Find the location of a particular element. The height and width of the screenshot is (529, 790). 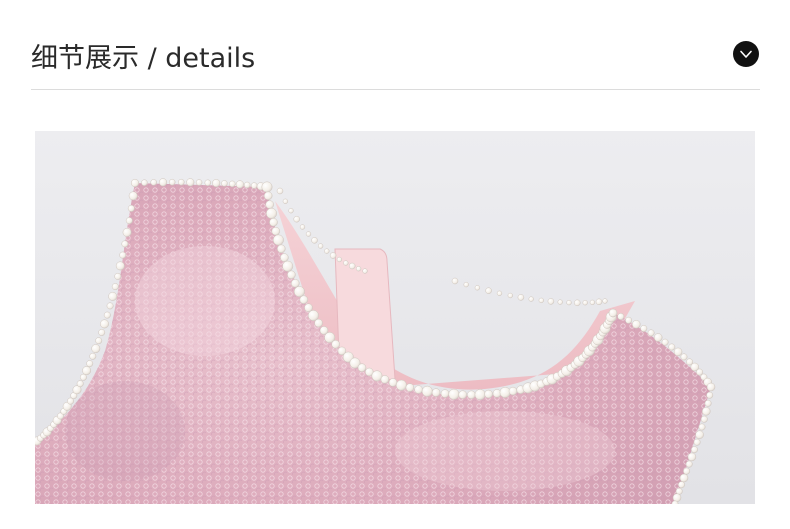

chevron-down-icon is located at coordinates (746, 54).